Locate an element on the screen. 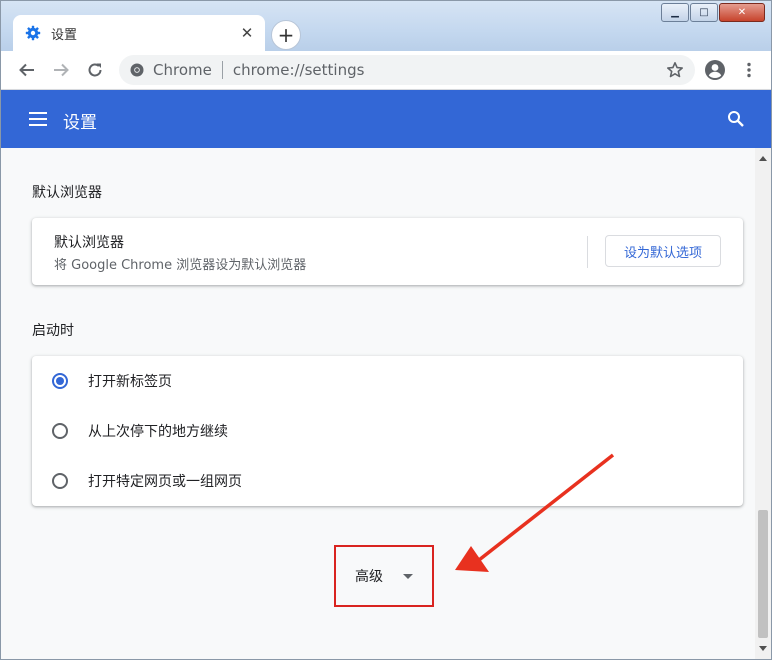  site-label: Chrome is located at coordinates (182, 70).